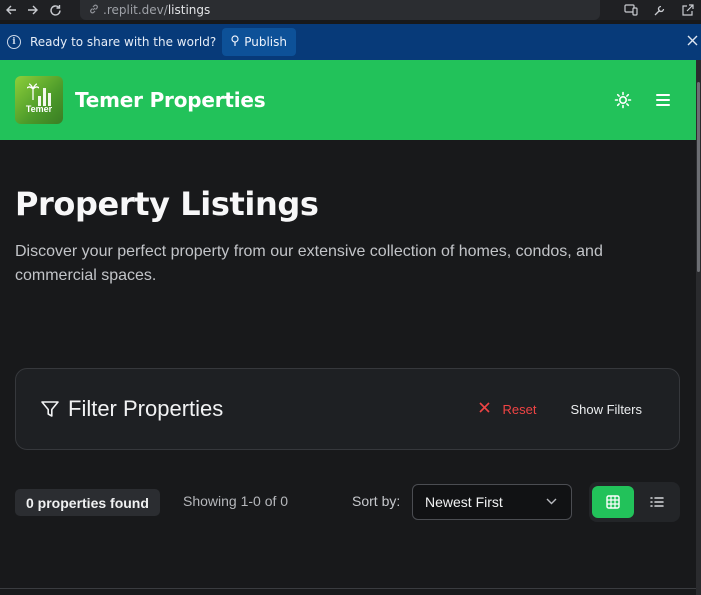 This screenshot has height=595, width=701. What do you see at coordinates (39, 109) in the screenshot?
I see `logo-text: Temer` at bounding box center [39, 109].